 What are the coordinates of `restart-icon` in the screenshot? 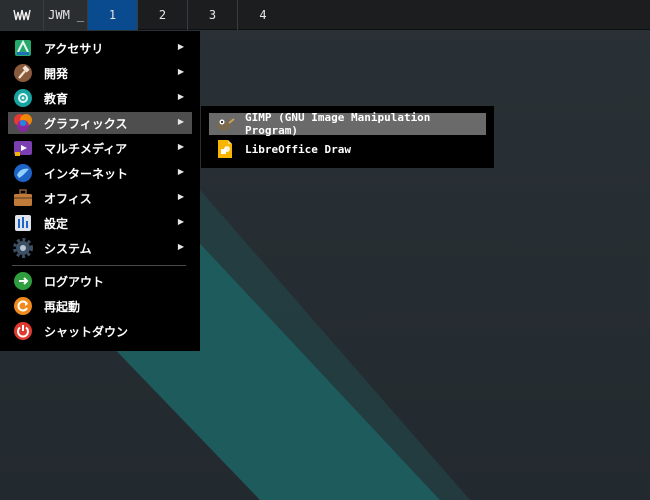 It's located at (23, 306).